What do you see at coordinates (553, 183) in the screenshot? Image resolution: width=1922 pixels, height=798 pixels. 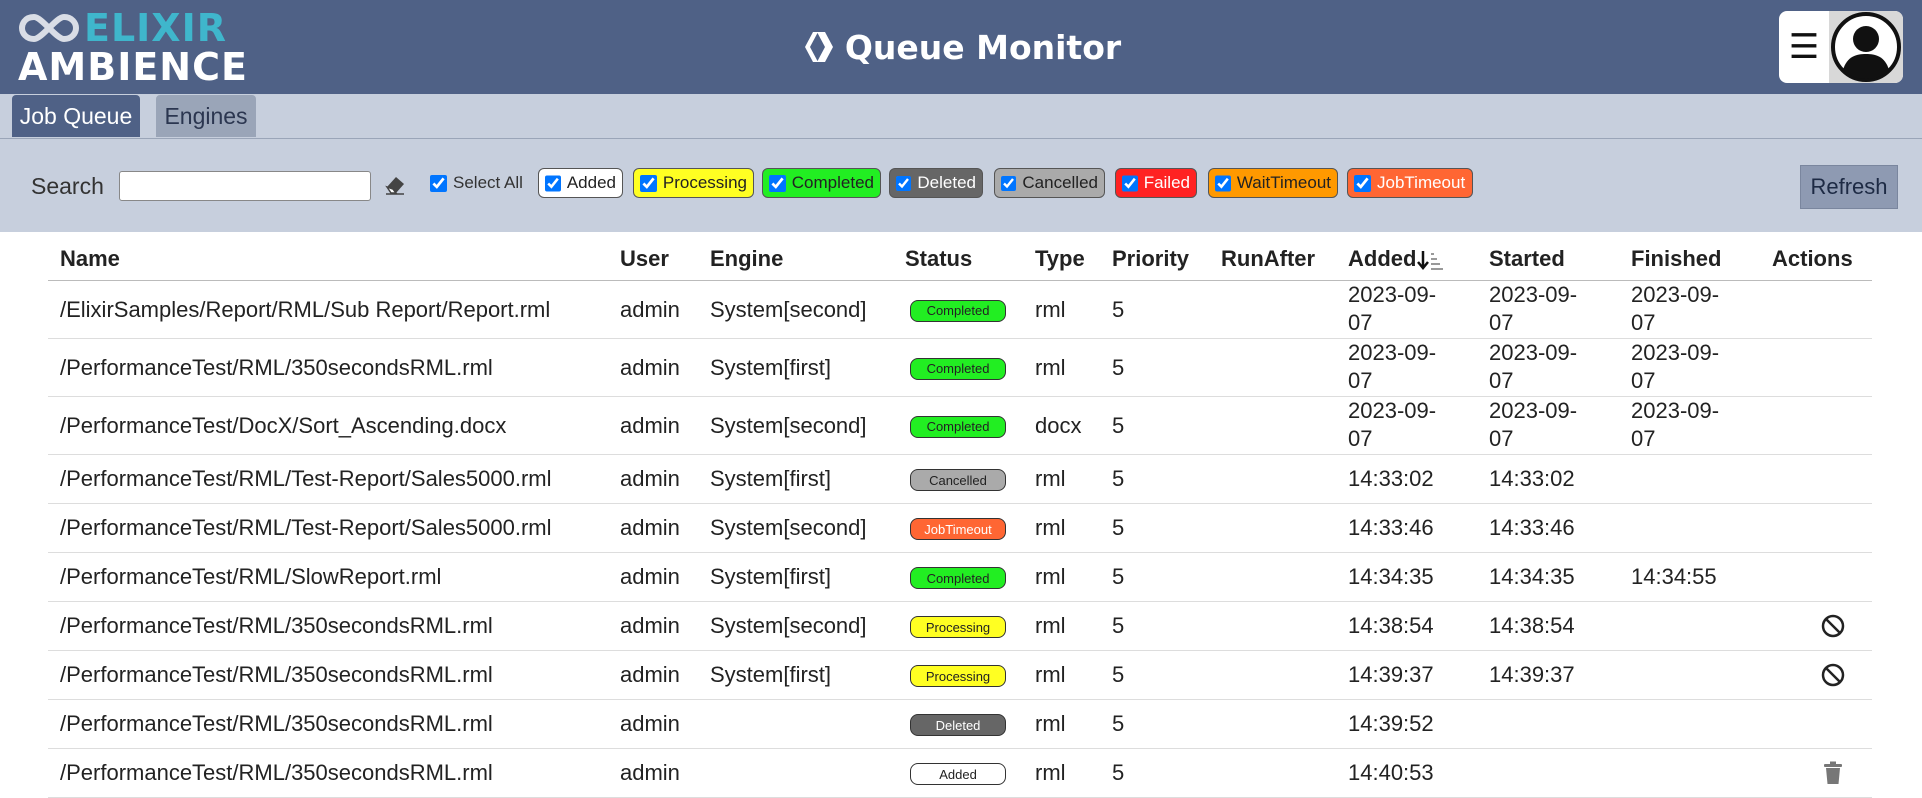 I see `filter-checkbox-added` at bounding box center [553, 183].